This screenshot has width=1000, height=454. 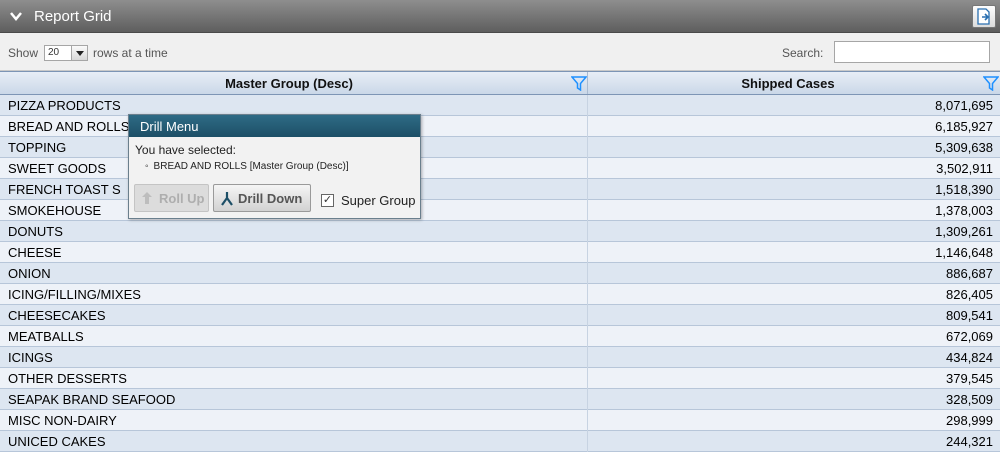 What do you see at coordinates (964, 252) in the screenshot?
I see `shipped-cases-cell: 1,146,648` at bounding box center [964, 252].